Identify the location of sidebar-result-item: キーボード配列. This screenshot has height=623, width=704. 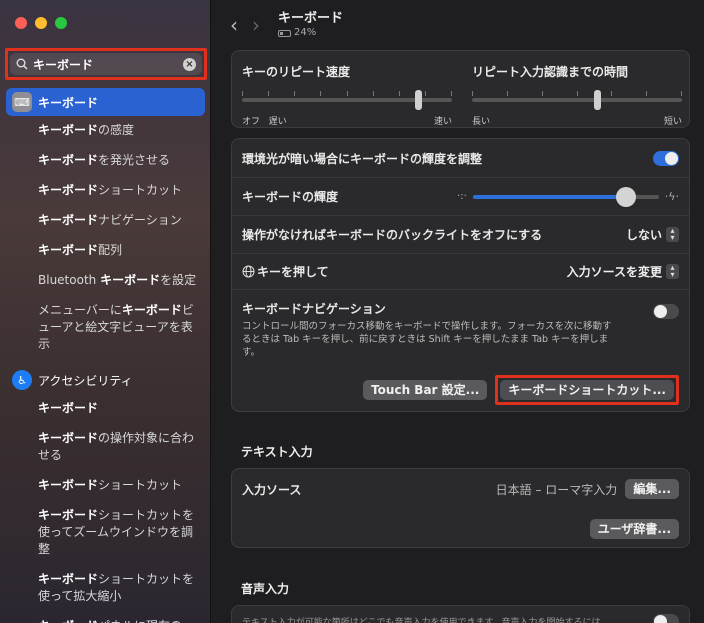
(105, 250).